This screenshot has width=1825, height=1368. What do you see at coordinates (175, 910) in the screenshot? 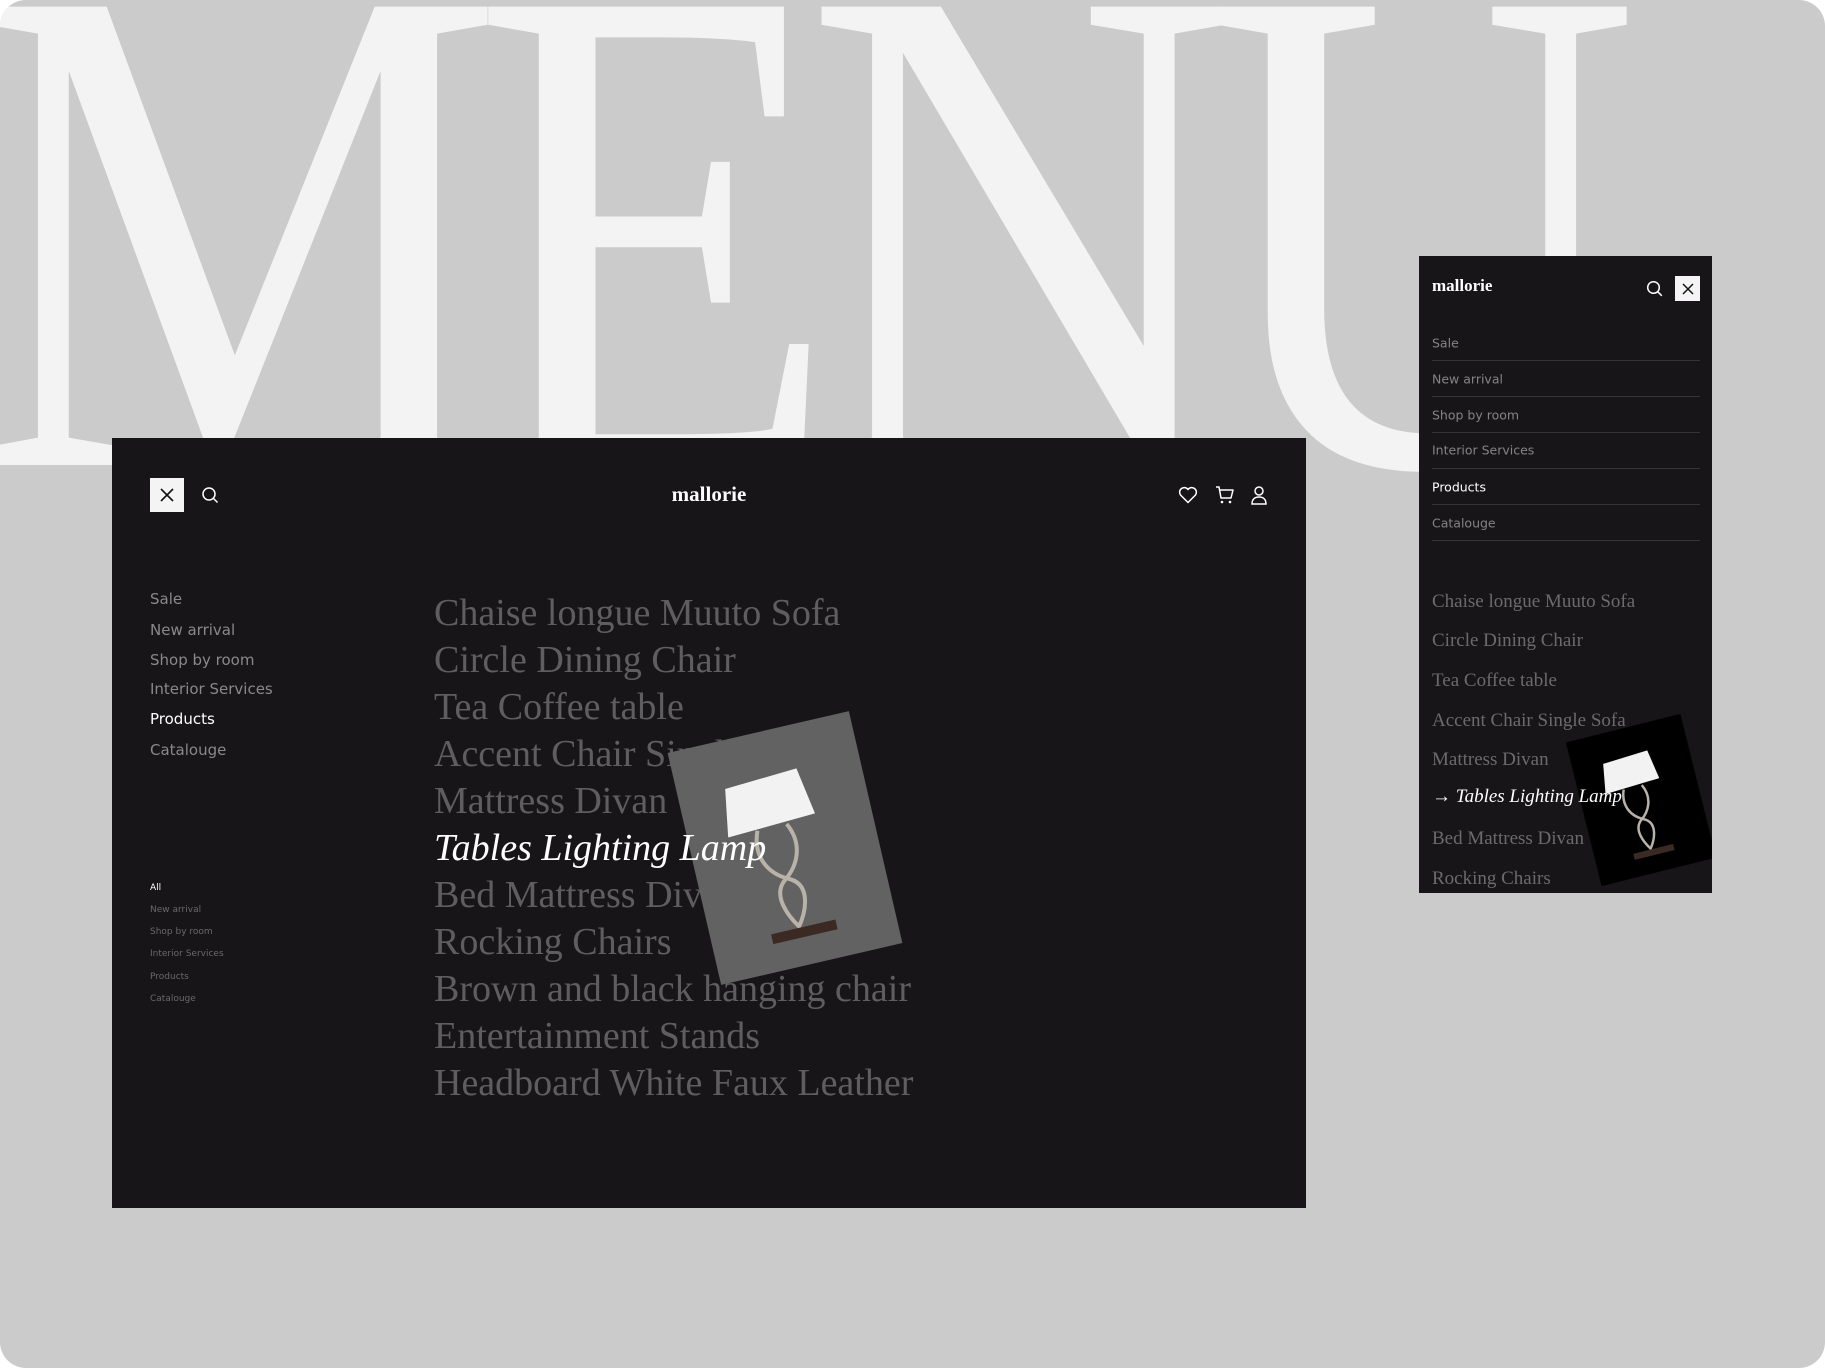
I see `filter-new-arrival: New arrival` at bounding box center [175, 910].